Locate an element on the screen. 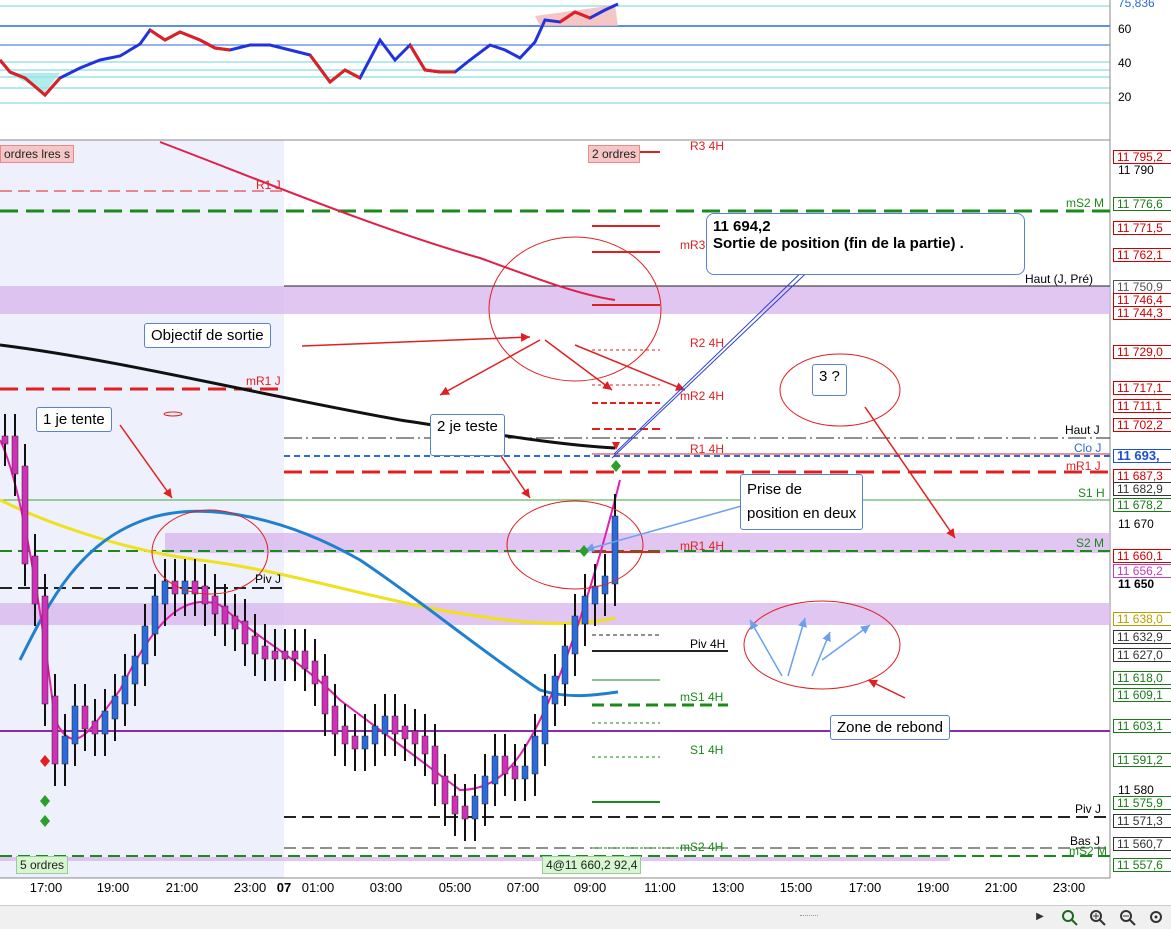  price-tag: 11 571,3 is located at coordinates (1142, 821).